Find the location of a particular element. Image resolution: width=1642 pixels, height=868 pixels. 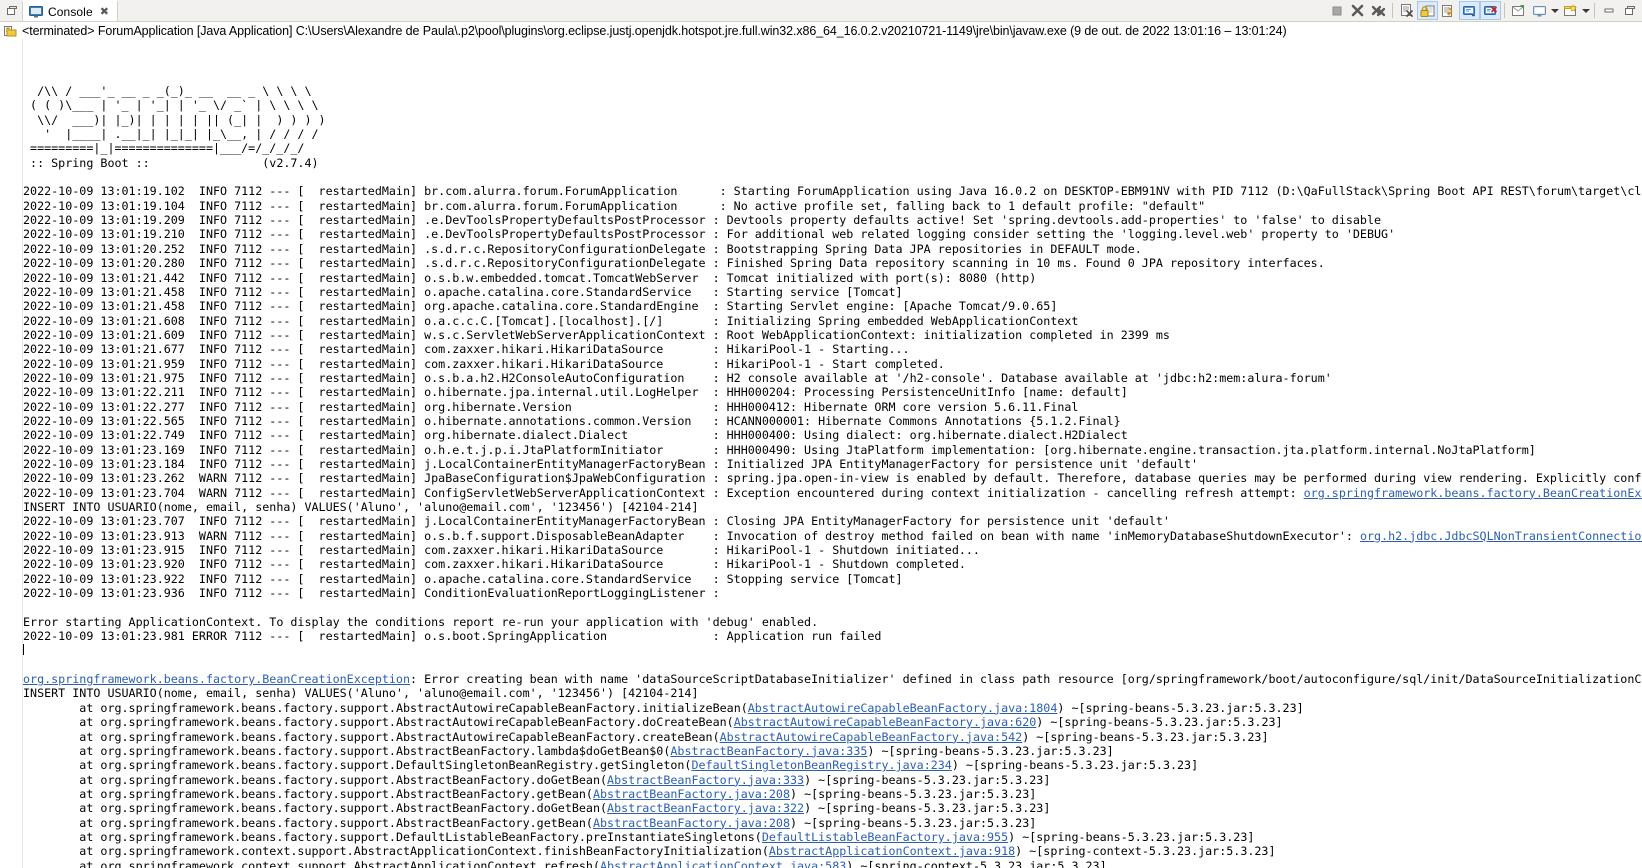

remove-launch-button is located at coordinates (1357, 10).